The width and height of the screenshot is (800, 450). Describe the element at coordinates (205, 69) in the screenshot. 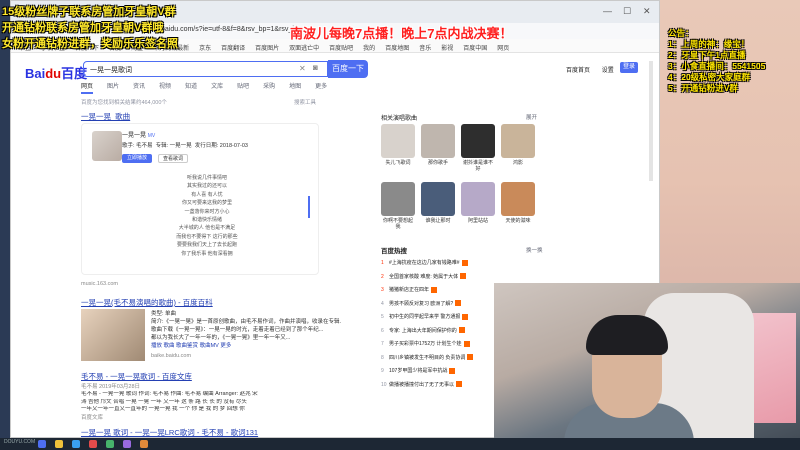

I see `search-input: 一晃一晃歌词` at that location.